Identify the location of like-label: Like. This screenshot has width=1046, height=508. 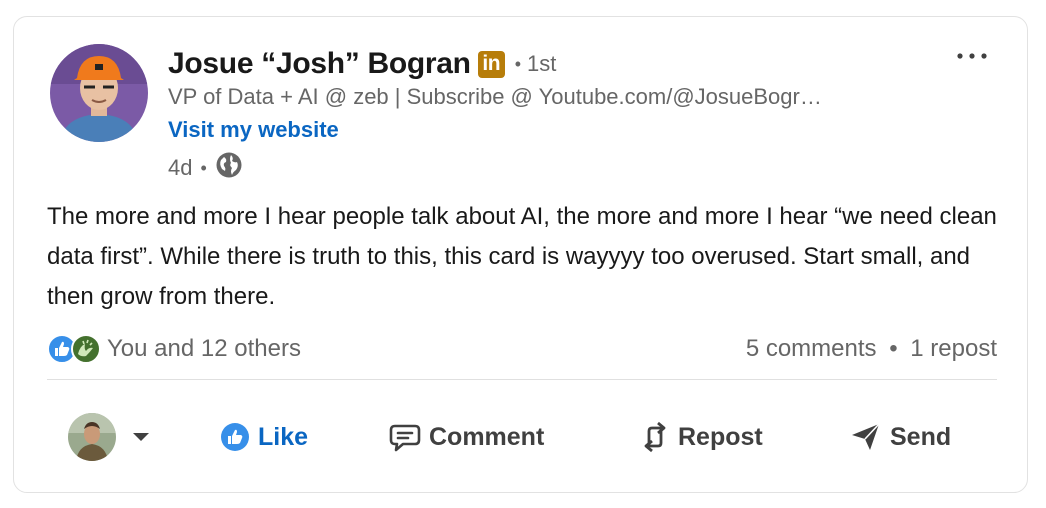
(283, 436).